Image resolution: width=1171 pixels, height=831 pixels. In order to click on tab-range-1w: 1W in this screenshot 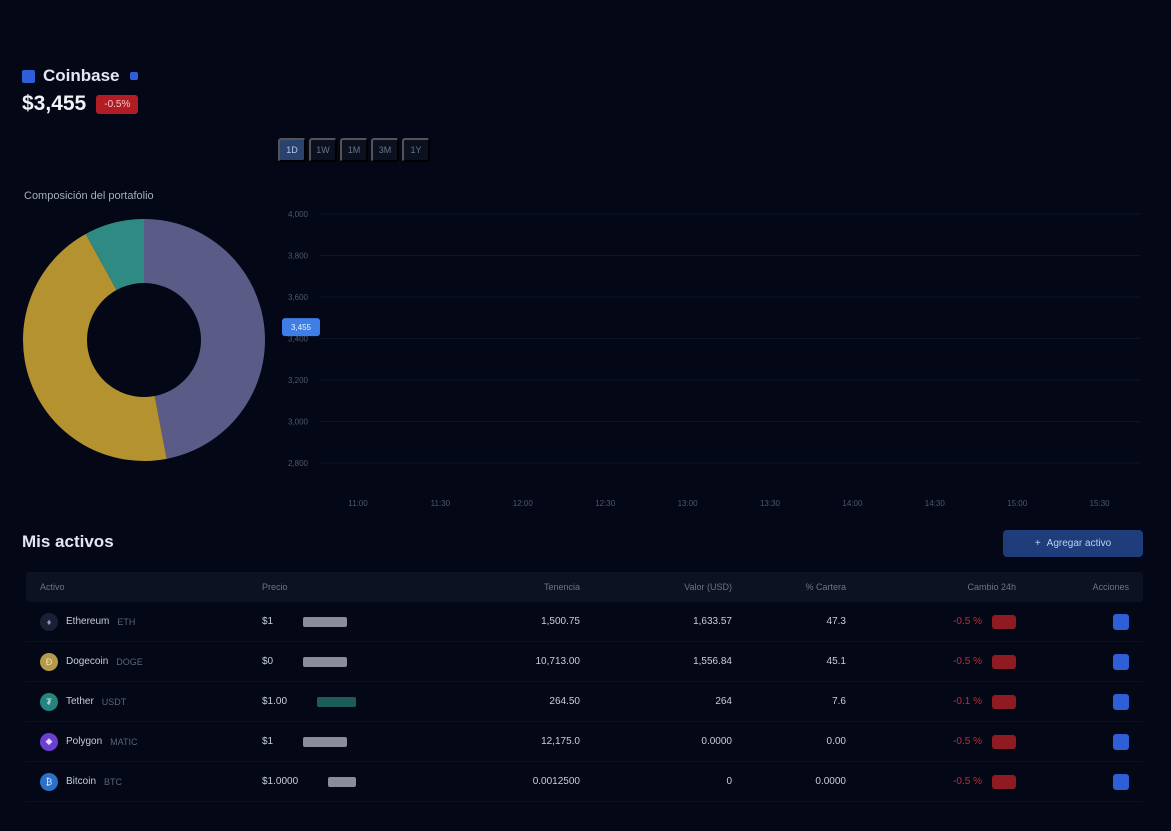, I will do `click(323, 150)`.